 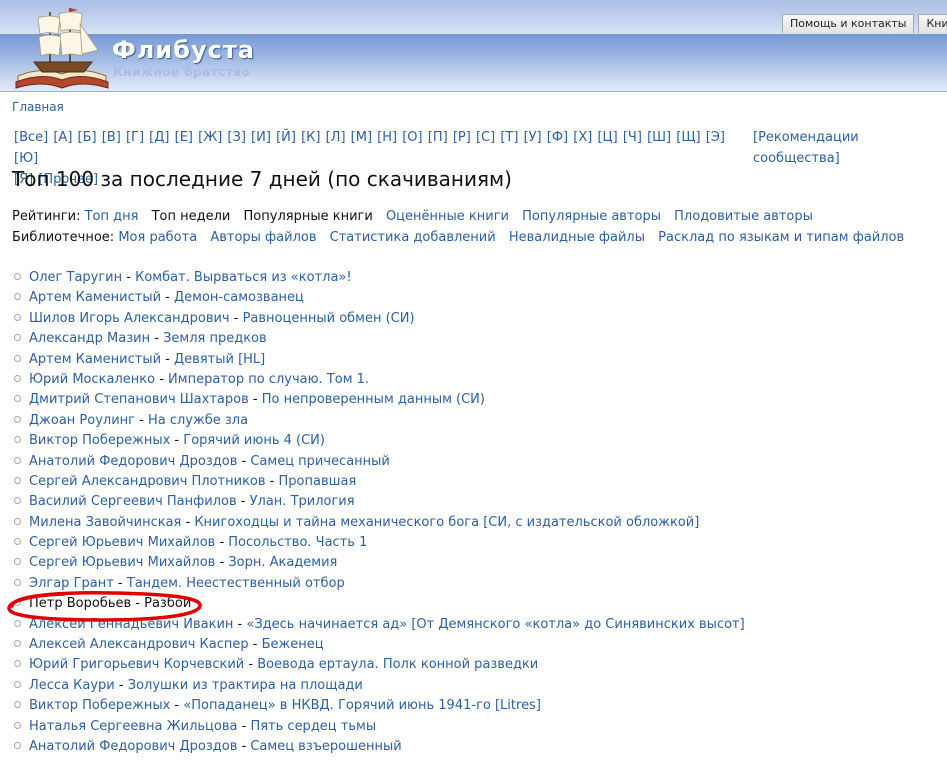 I want to click on book-title-link: Равноценный обмен (СИ), so click(x=329, y=318).